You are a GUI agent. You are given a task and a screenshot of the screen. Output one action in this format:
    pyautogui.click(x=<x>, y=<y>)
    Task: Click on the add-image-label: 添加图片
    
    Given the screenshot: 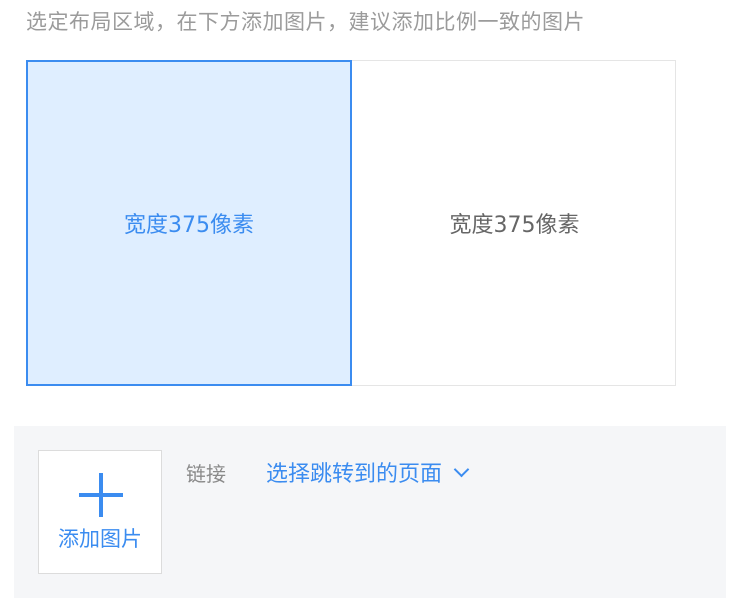 What is the action you would take?
    pyautogui.click(x=100, y=539)
    